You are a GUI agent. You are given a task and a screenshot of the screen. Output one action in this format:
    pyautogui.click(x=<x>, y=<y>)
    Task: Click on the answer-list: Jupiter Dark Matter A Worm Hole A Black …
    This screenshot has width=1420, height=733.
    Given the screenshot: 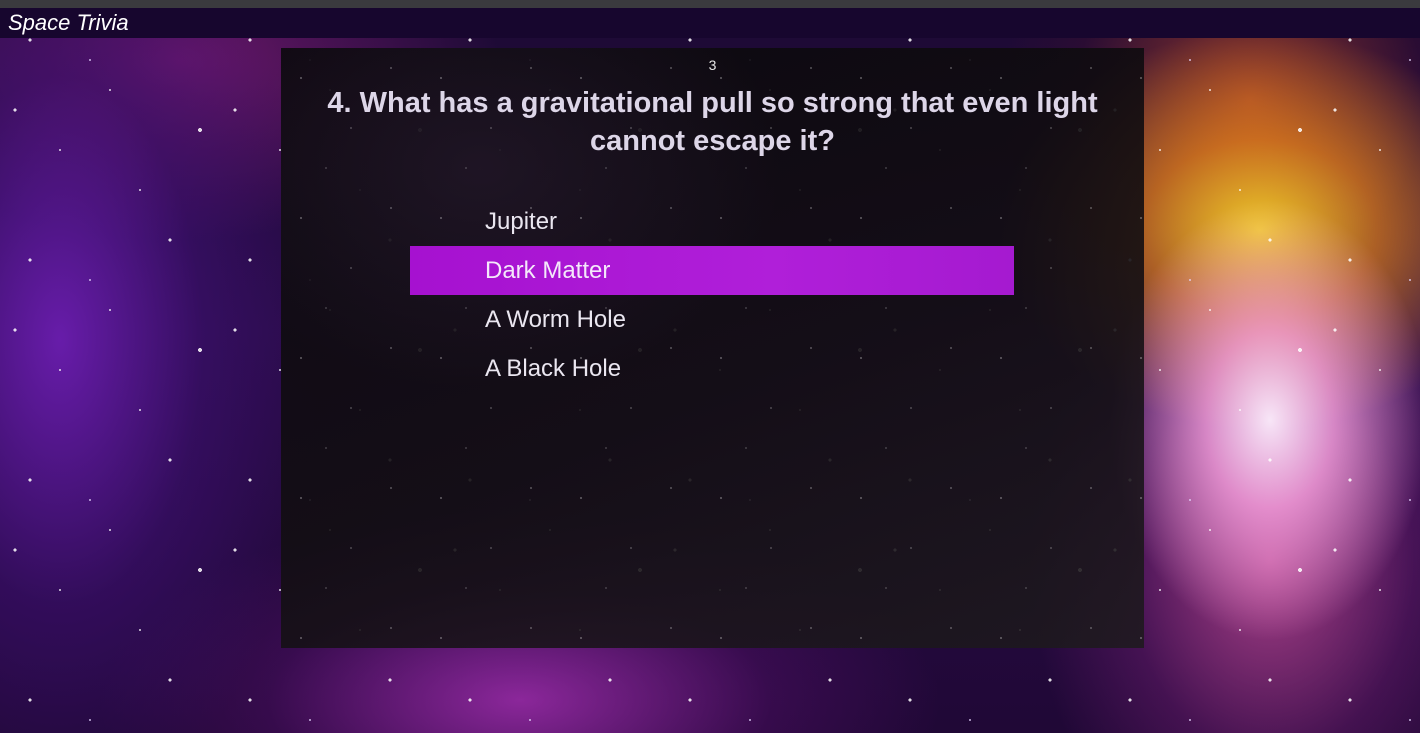 What is the action you would take?
    pyautogui.click(x=712, y=295)
    